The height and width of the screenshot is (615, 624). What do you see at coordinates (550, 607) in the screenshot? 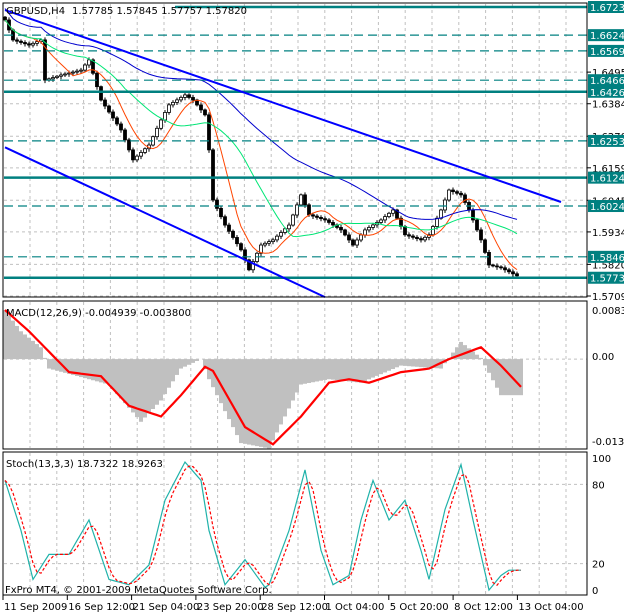
I see `time-axis-label: 13 Oct 04:00` at bounding box center [550, 607].